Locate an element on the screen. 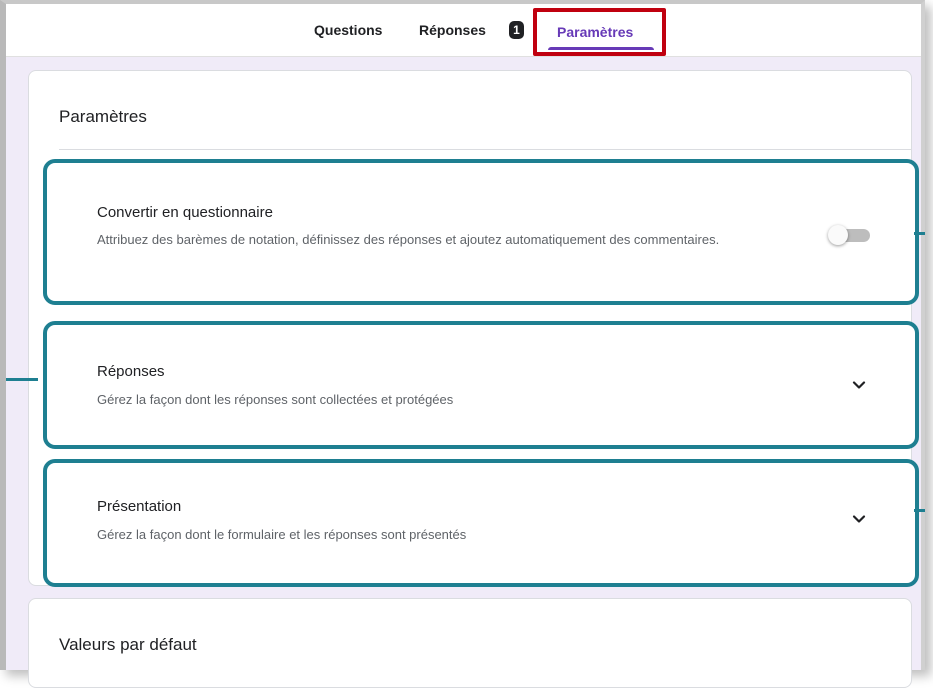 The height and width of the screenshot is (688, 933). toggle-knob is located at coordinates (838, 235).